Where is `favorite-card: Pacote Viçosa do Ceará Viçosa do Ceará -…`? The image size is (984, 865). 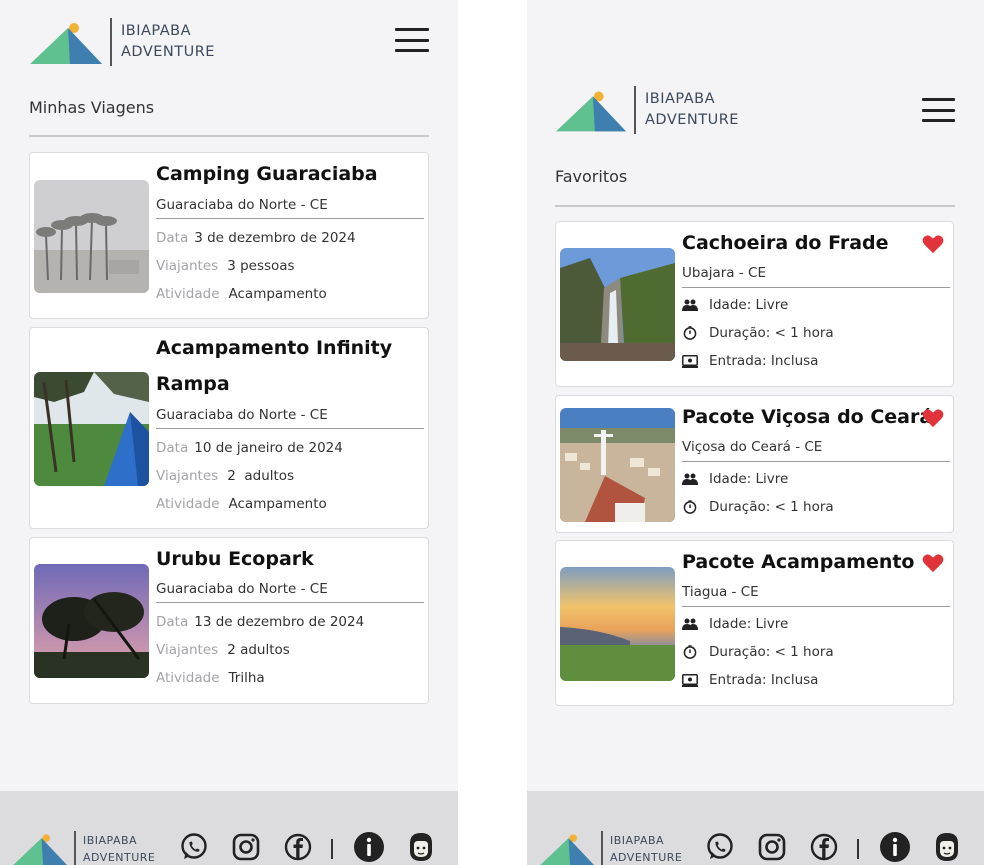
favorite-card: Pacote Viçosa do Ceará Viçosa do Ceará -… is located at coordinates (754, 464).